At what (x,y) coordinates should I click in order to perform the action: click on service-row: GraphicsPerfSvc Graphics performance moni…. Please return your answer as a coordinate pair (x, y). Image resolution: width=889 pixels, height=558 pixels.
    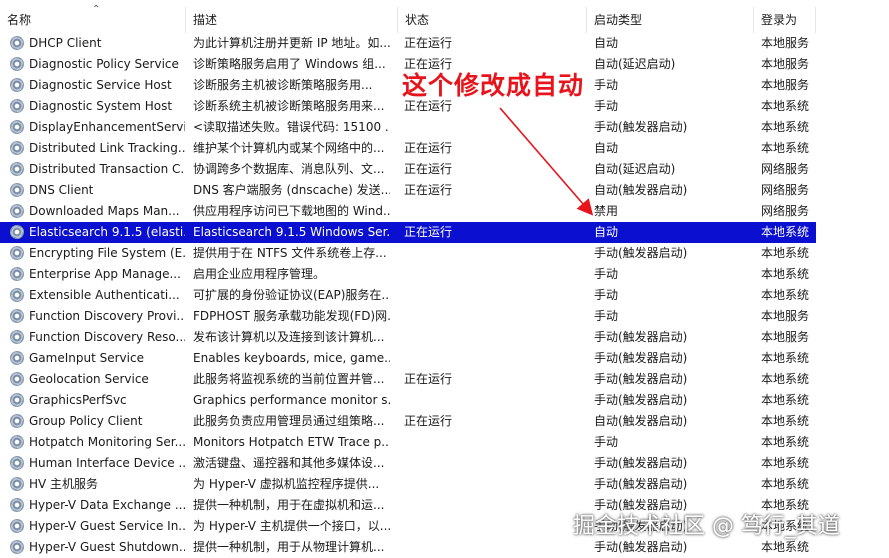
    Looking at the image, I should click on (408, 400).